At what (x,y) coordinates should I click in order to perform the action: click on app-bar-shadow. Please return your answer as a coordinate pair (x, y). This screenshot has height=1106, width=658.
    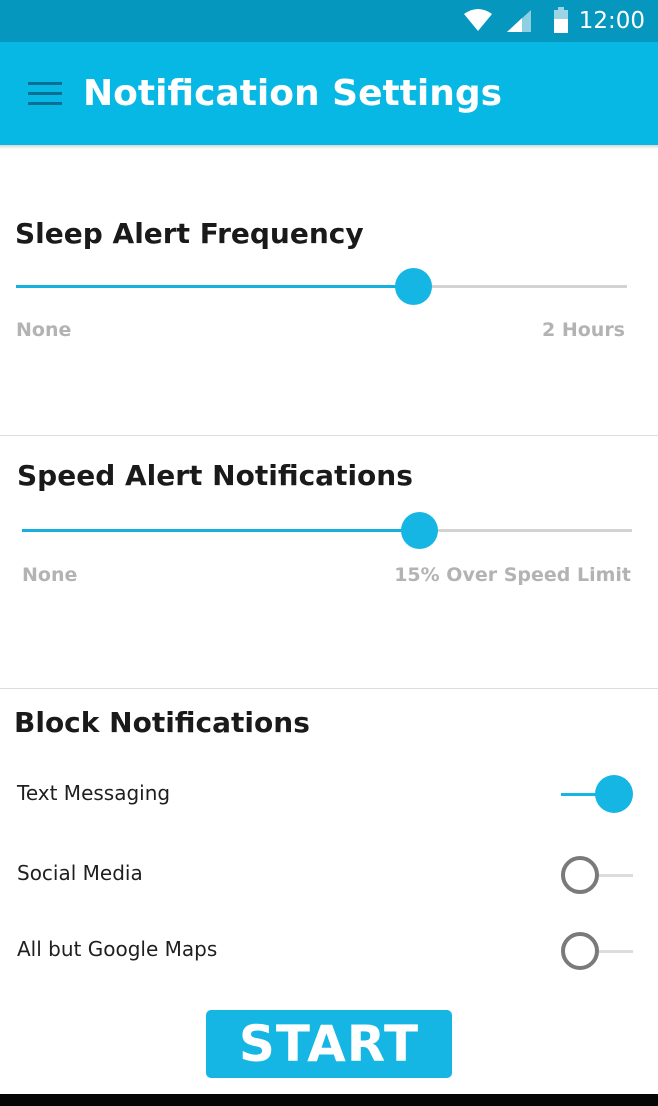
    Looking at the image, I should click on (329, 147).